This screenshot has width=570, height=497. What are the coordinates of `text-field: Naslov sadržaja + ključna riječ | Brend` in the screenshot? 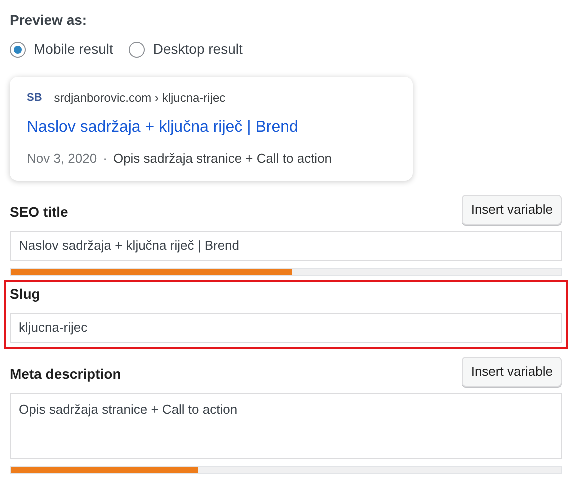 It's located at (286, 245).